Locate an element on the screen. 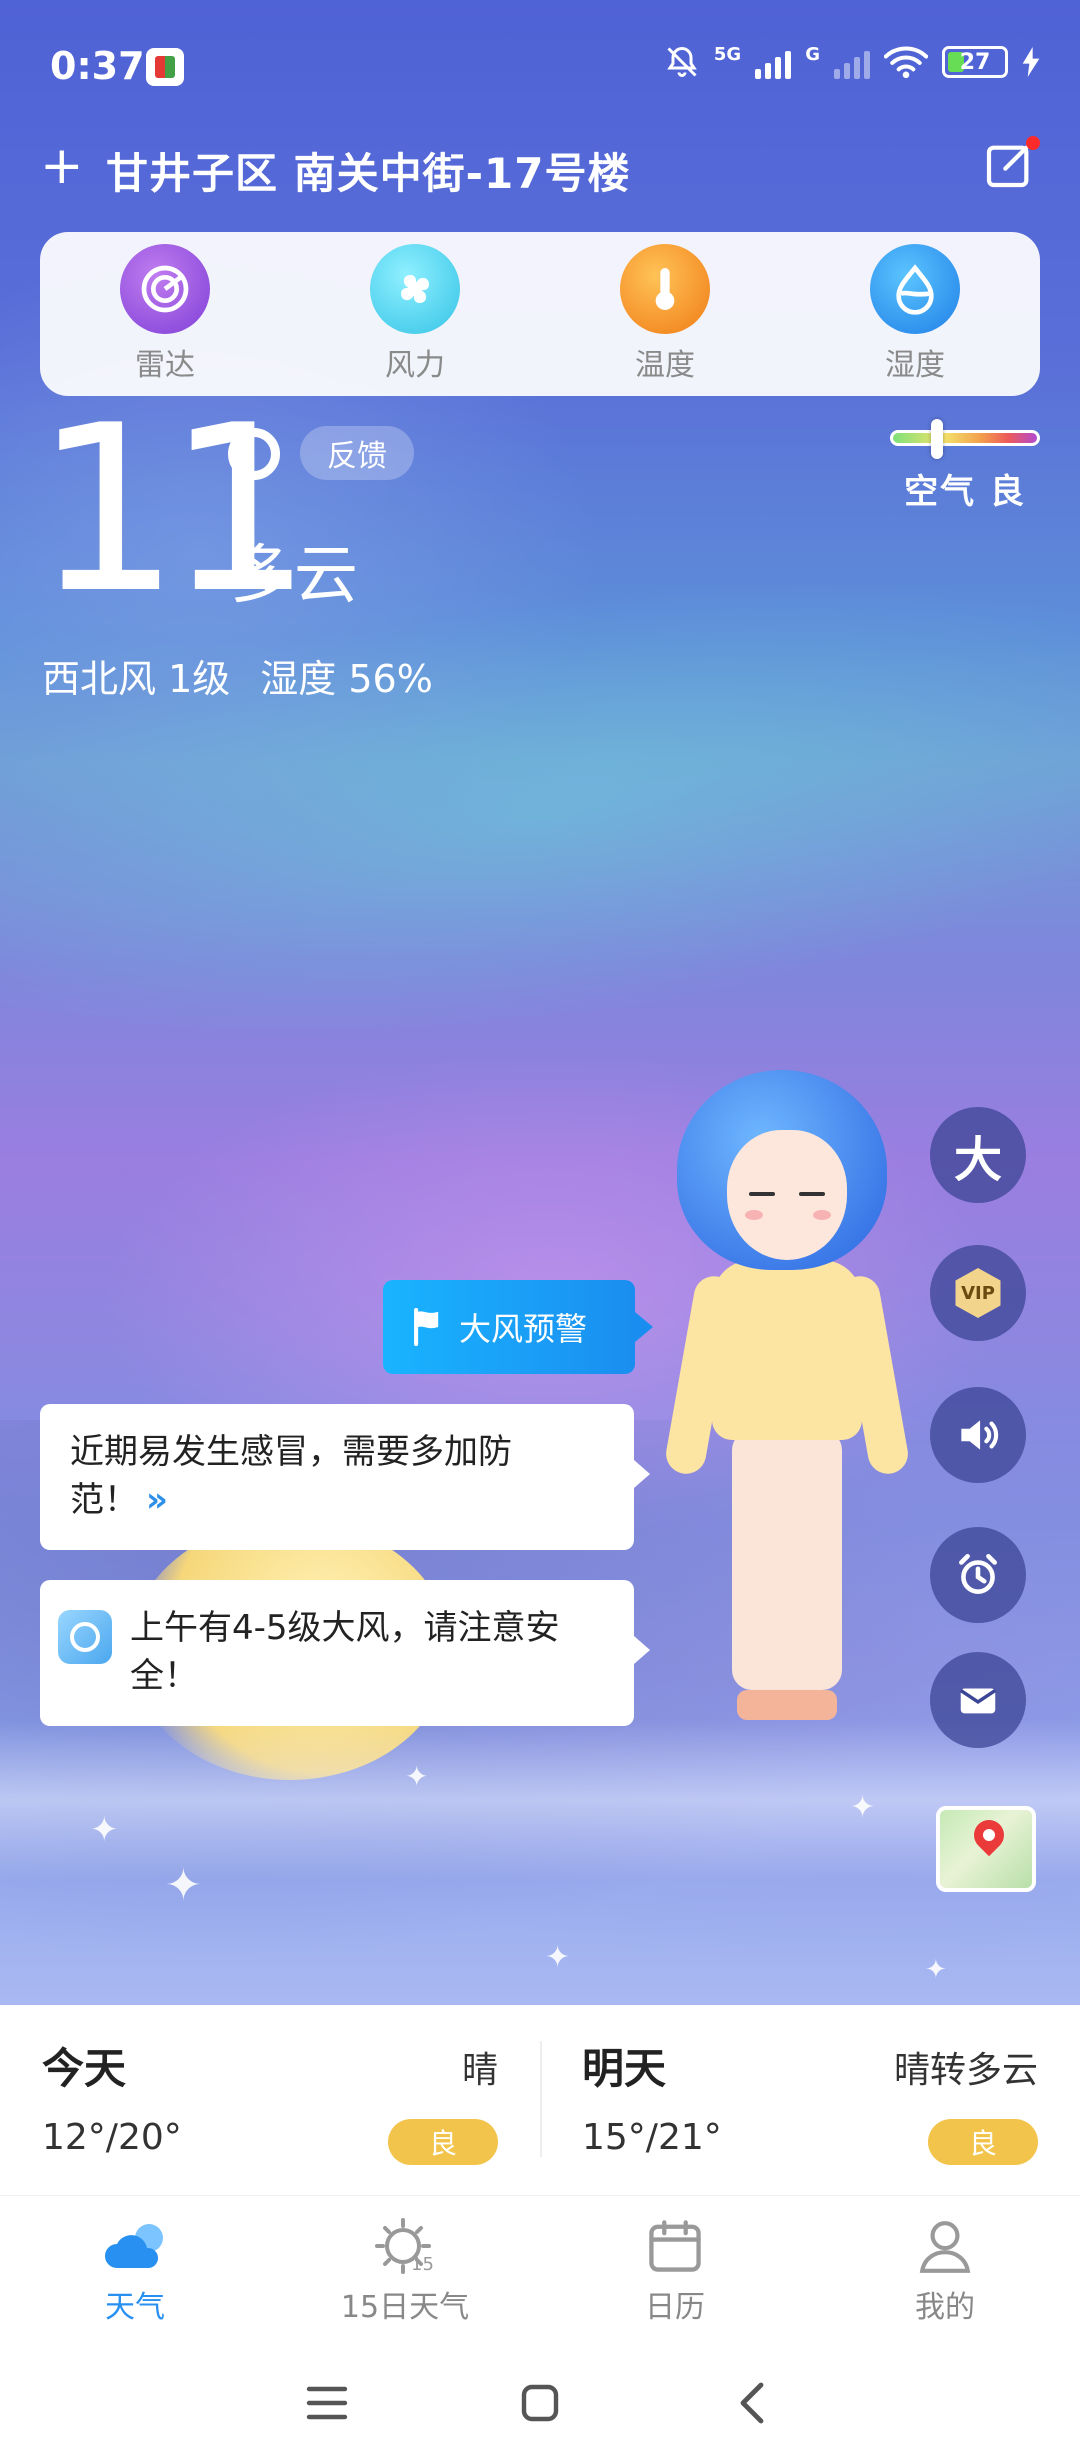 This screenshot has width=1080, height=2460. radar-icon is located at coordinates (165, 289).